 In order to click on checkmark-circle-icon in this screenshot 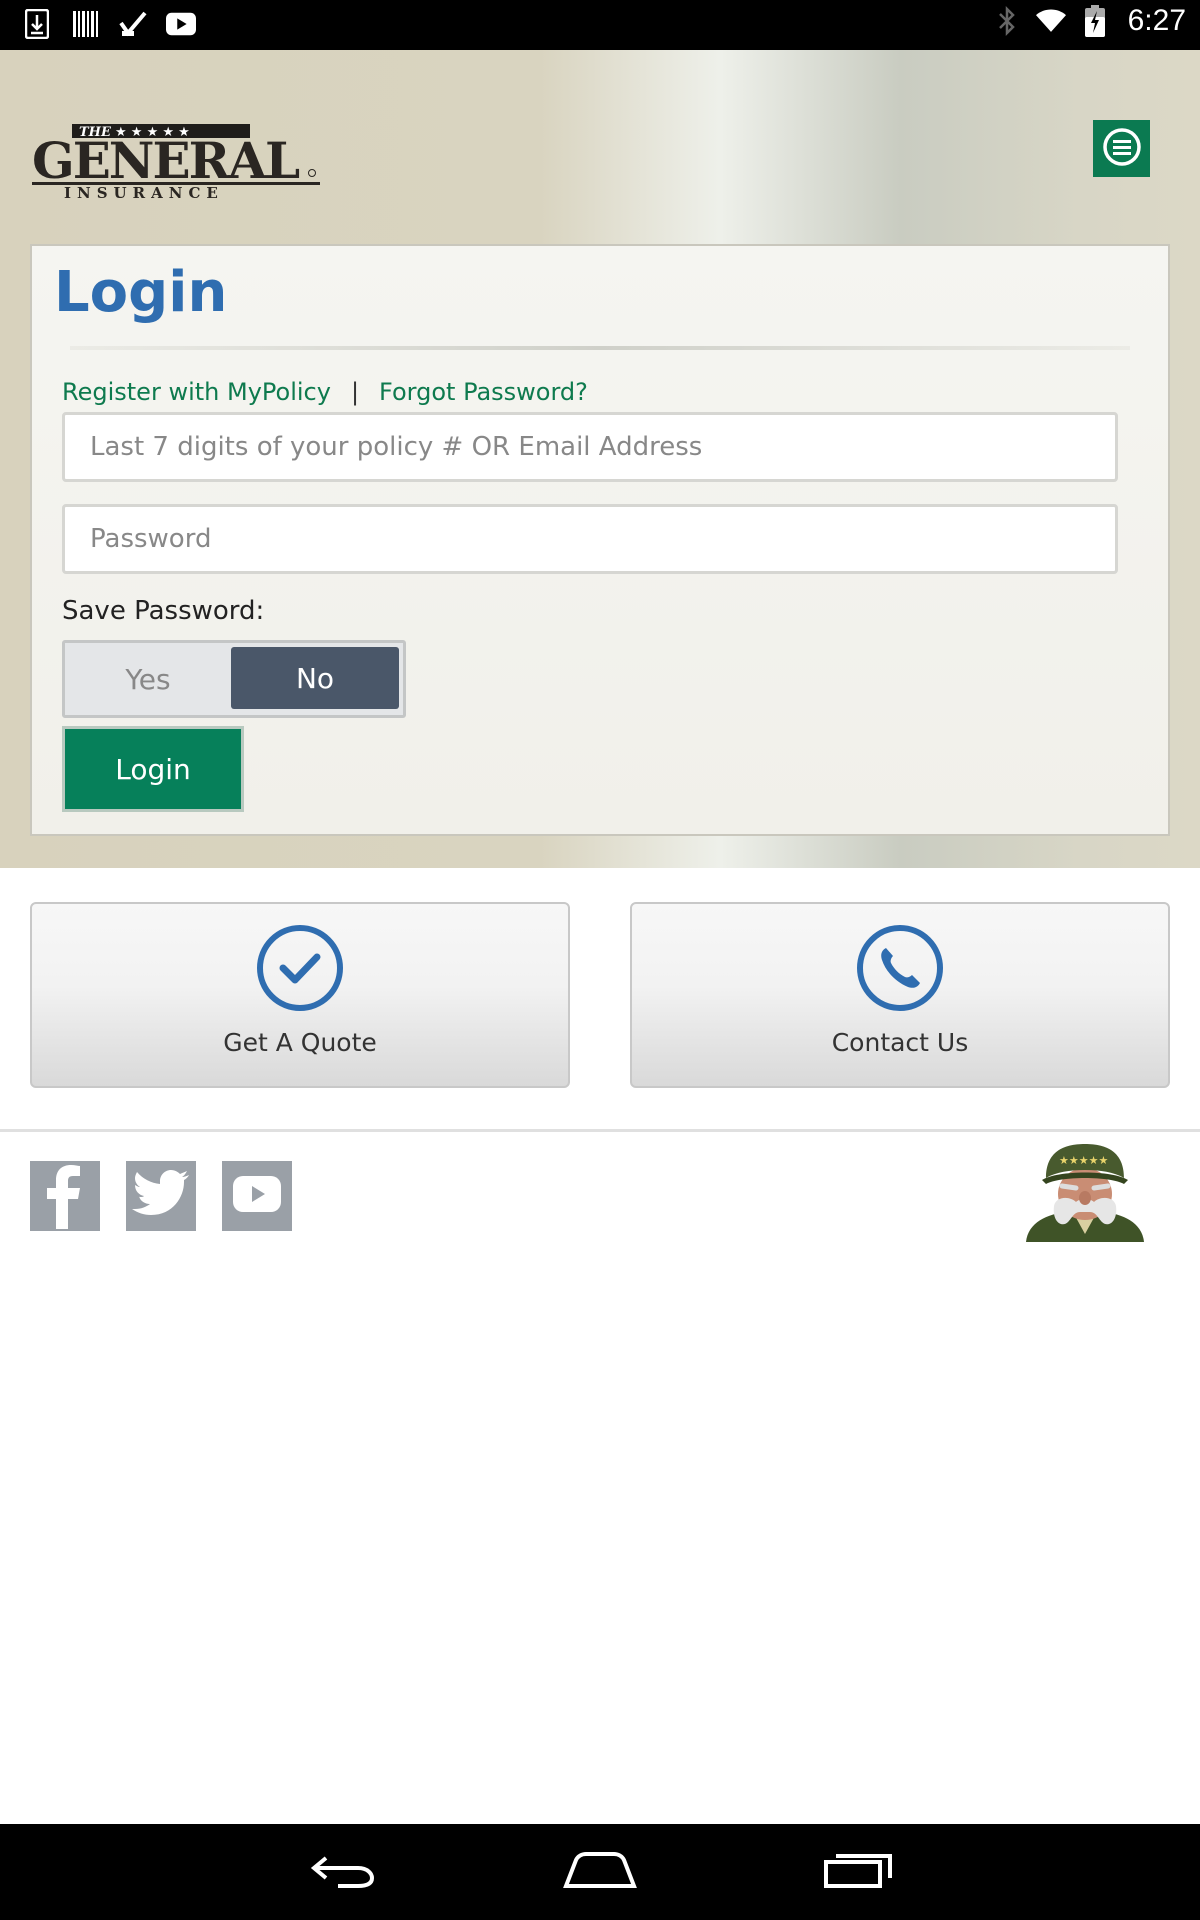, I will do `click(300, 968)`.